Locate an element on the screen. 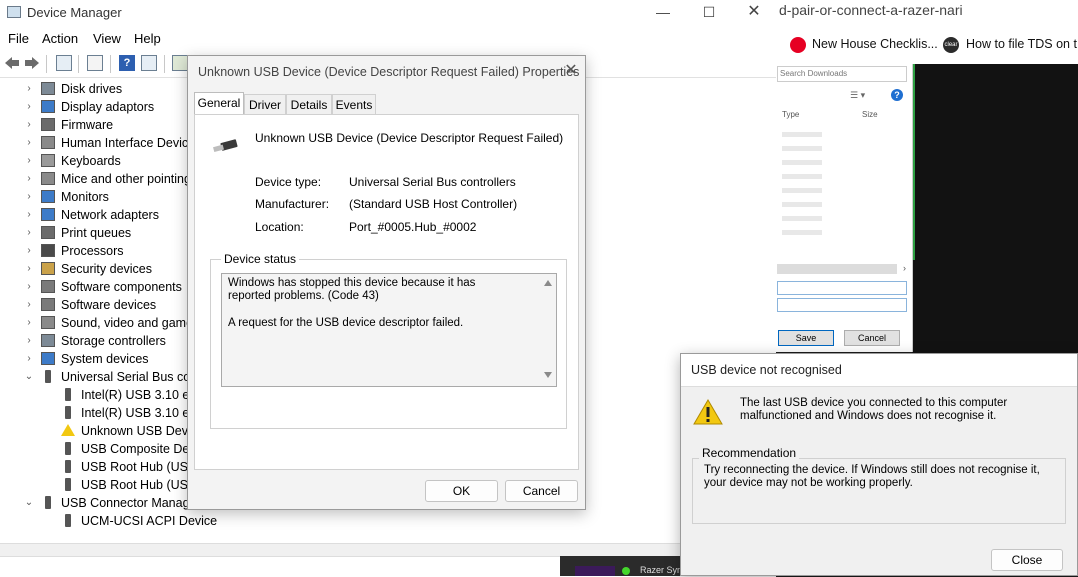  tree-item-label: Print queues is located at coordinates (96, 233).